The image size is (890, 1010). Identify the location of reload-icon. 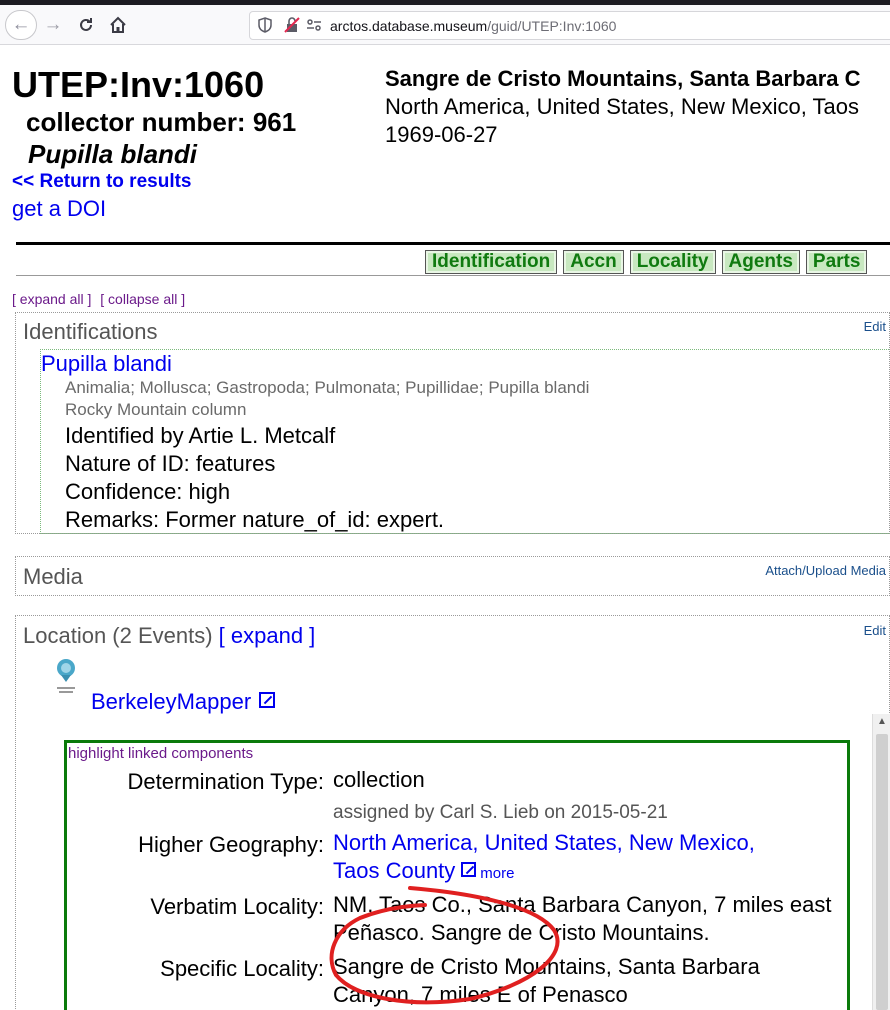
(86, 24).